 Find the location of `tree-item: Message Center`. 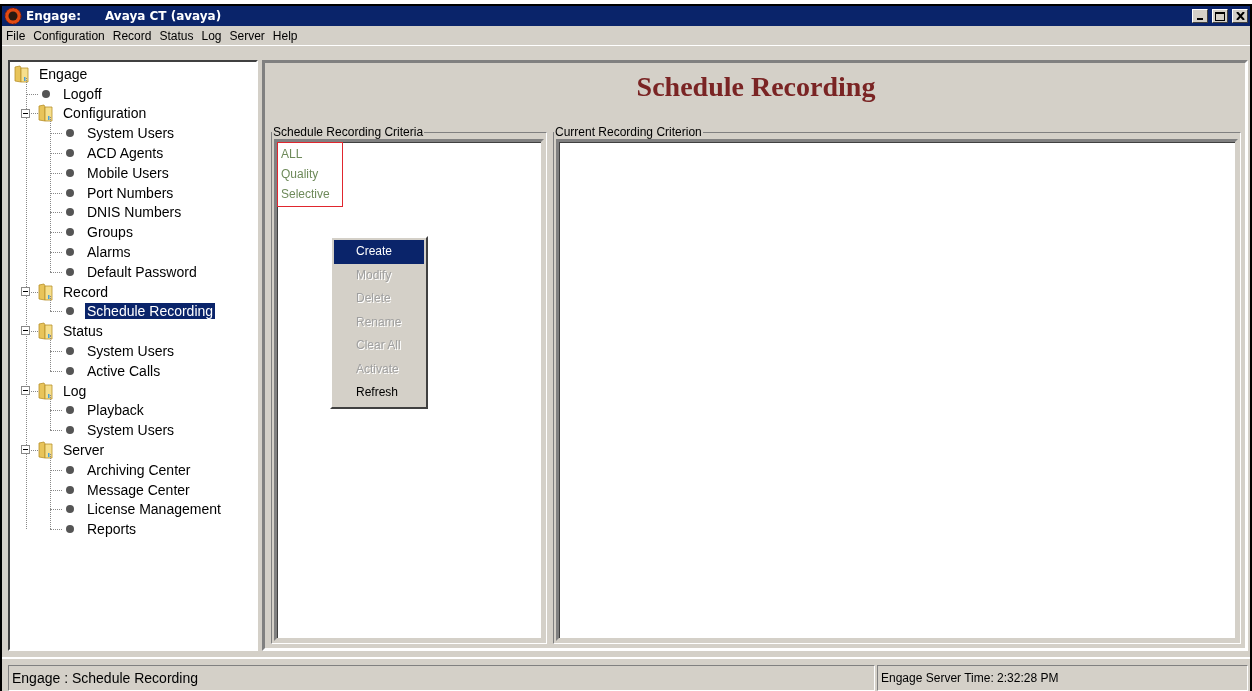

tree-item: Message Center is located at coordinates (138, 489).